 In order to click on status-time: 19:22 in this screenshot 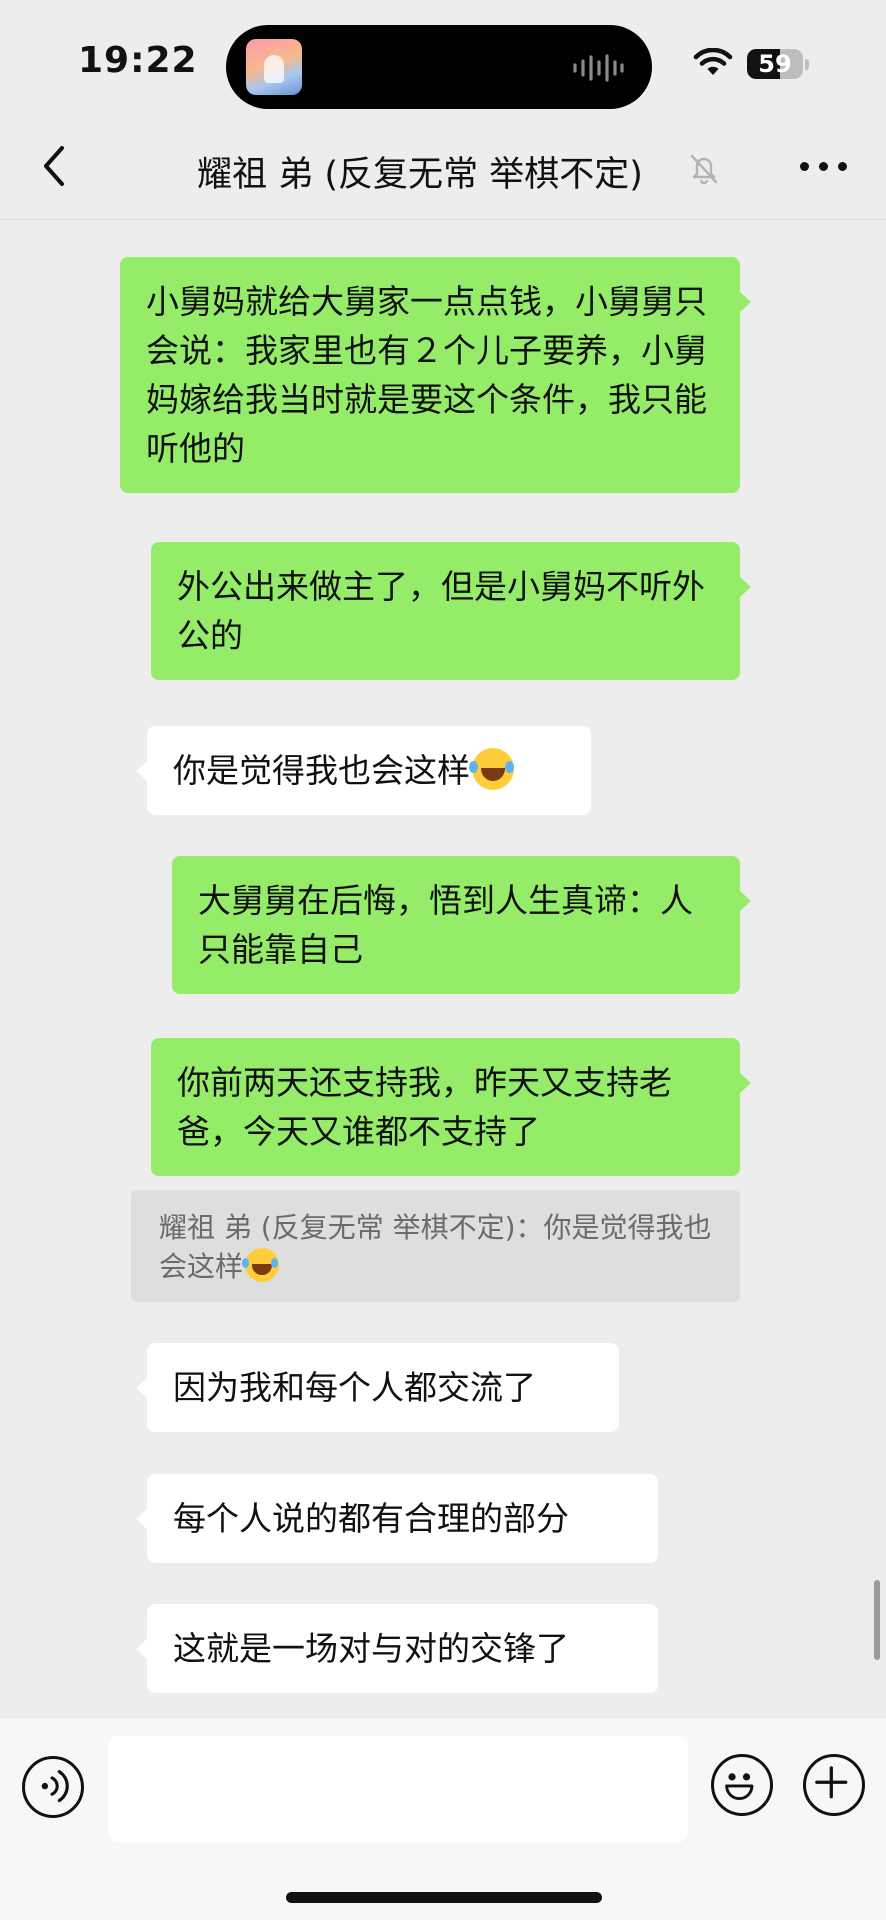, I will do `click(138, 60)`.